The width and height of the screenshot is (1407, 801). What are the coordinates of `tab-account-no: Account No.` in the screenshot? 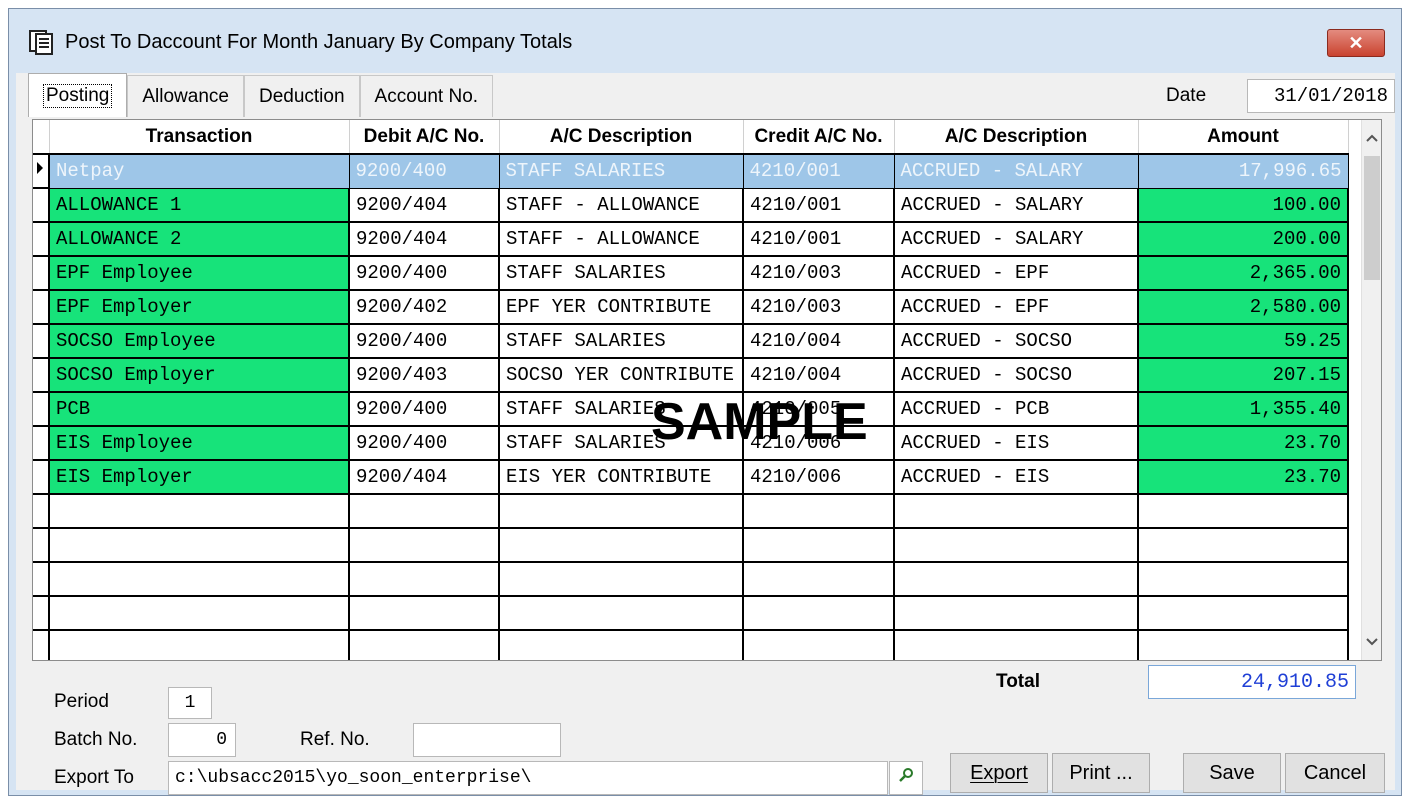 It's located at (426, 96).